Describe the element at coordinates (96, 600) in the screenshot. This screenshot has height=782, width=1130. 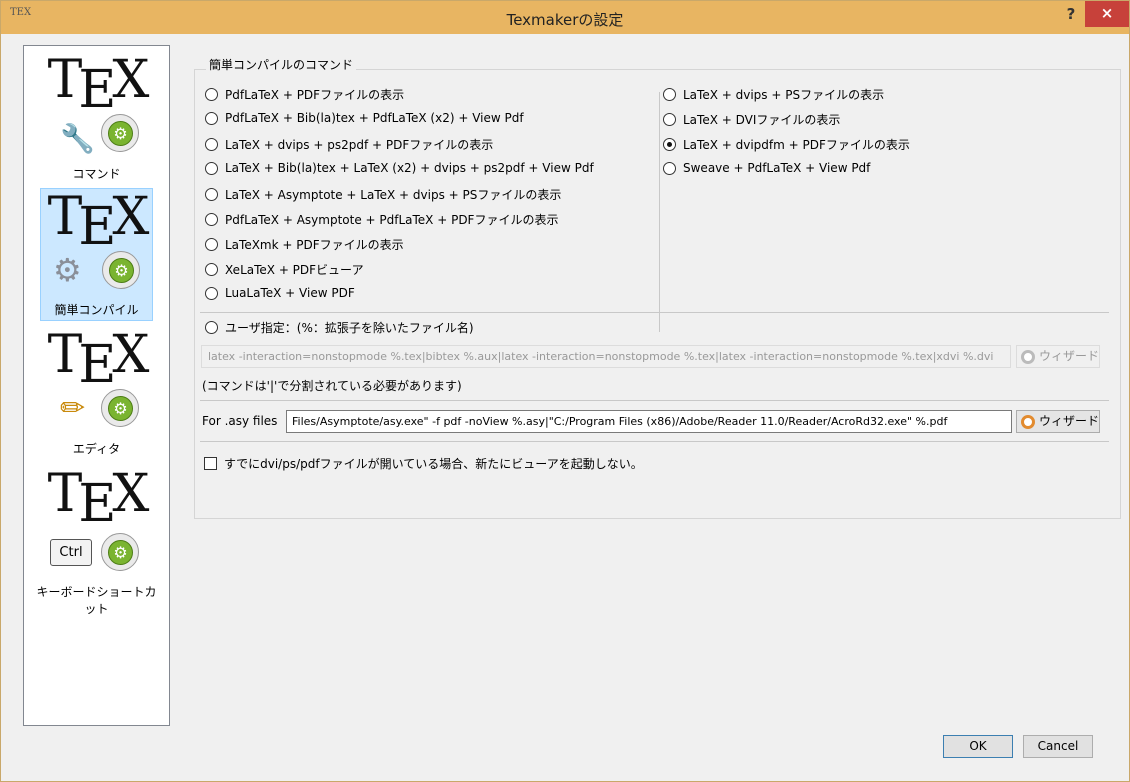
I see `sidebar-item-label: キーボードショートカット` at that location.